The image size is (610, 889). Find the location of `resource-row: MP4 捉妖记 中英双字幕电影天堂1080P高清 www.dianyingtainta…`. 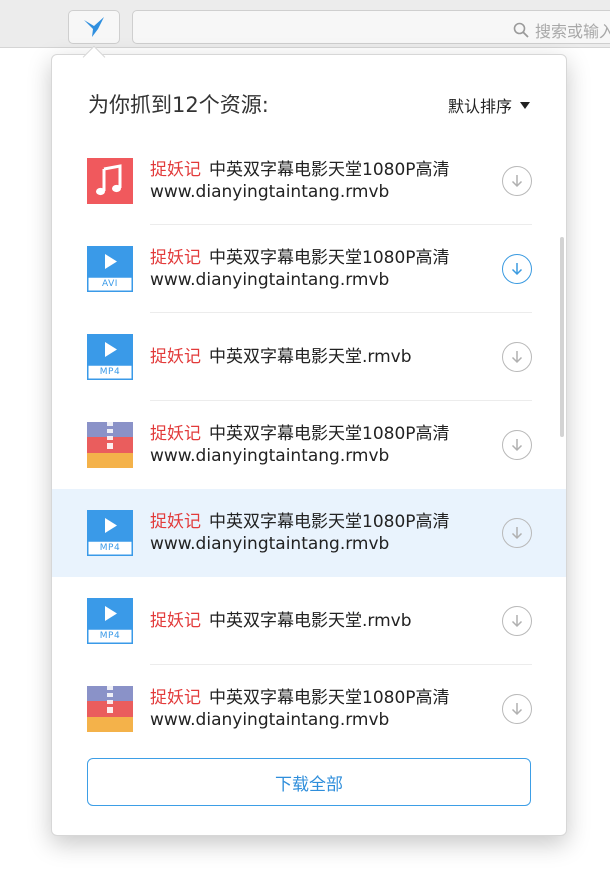

resource-row: MP4 捉妖记 中英双字幕电影天堂1080P高清 www.dianyingtainta… is located at coordinates (309, 533).